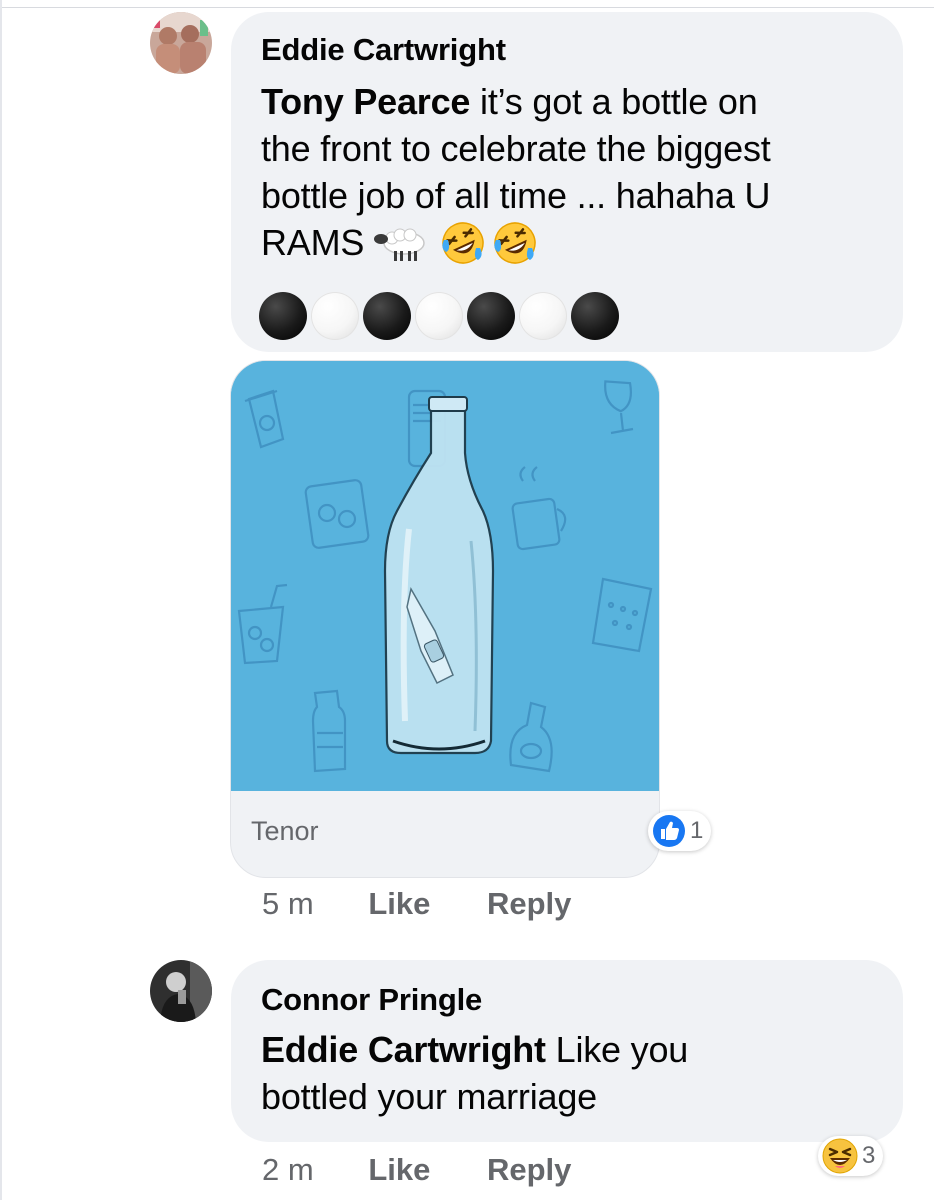  Describe the element at coordinates (181, 991) in the screenshot. I see `avatar-connor-pringle` at that location.